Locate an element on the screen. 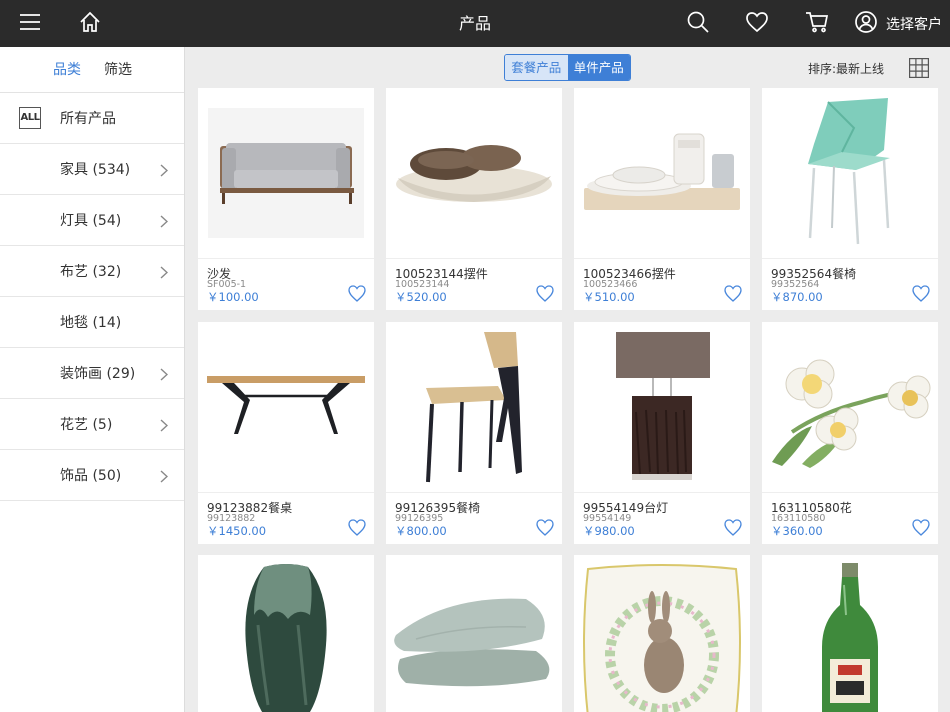 The image size is (950, 712). sidebar-item-label: 灯具 (54) is located at coordinates (91, 221).